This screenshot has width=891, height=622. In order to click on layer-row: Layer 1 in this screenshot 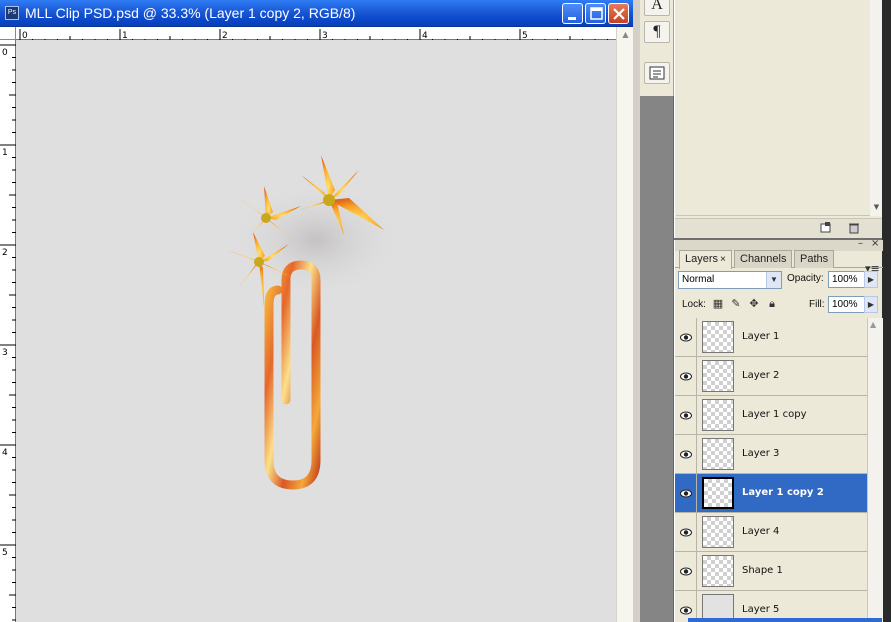, I will do `click(771, 337)`.